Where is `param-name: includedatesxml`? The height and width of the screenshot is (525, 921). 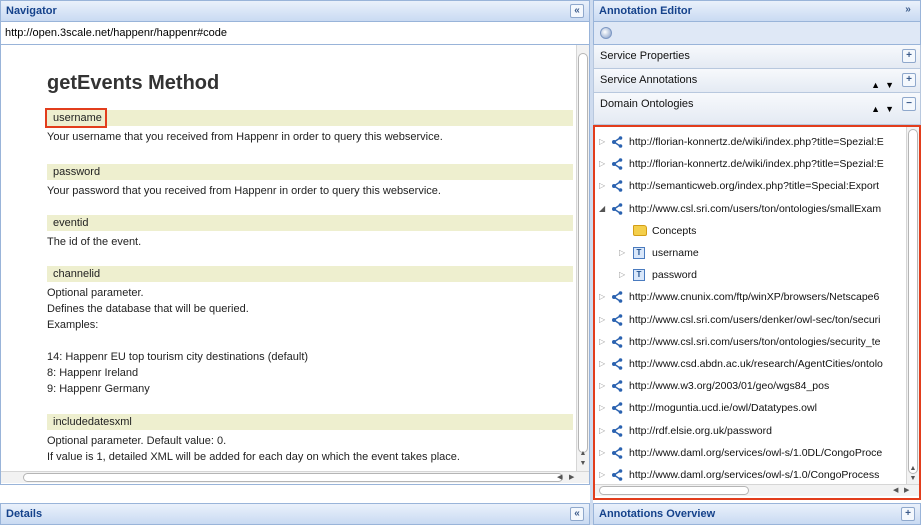
param-name: includedatesxml is located at coordinates (310, 422).